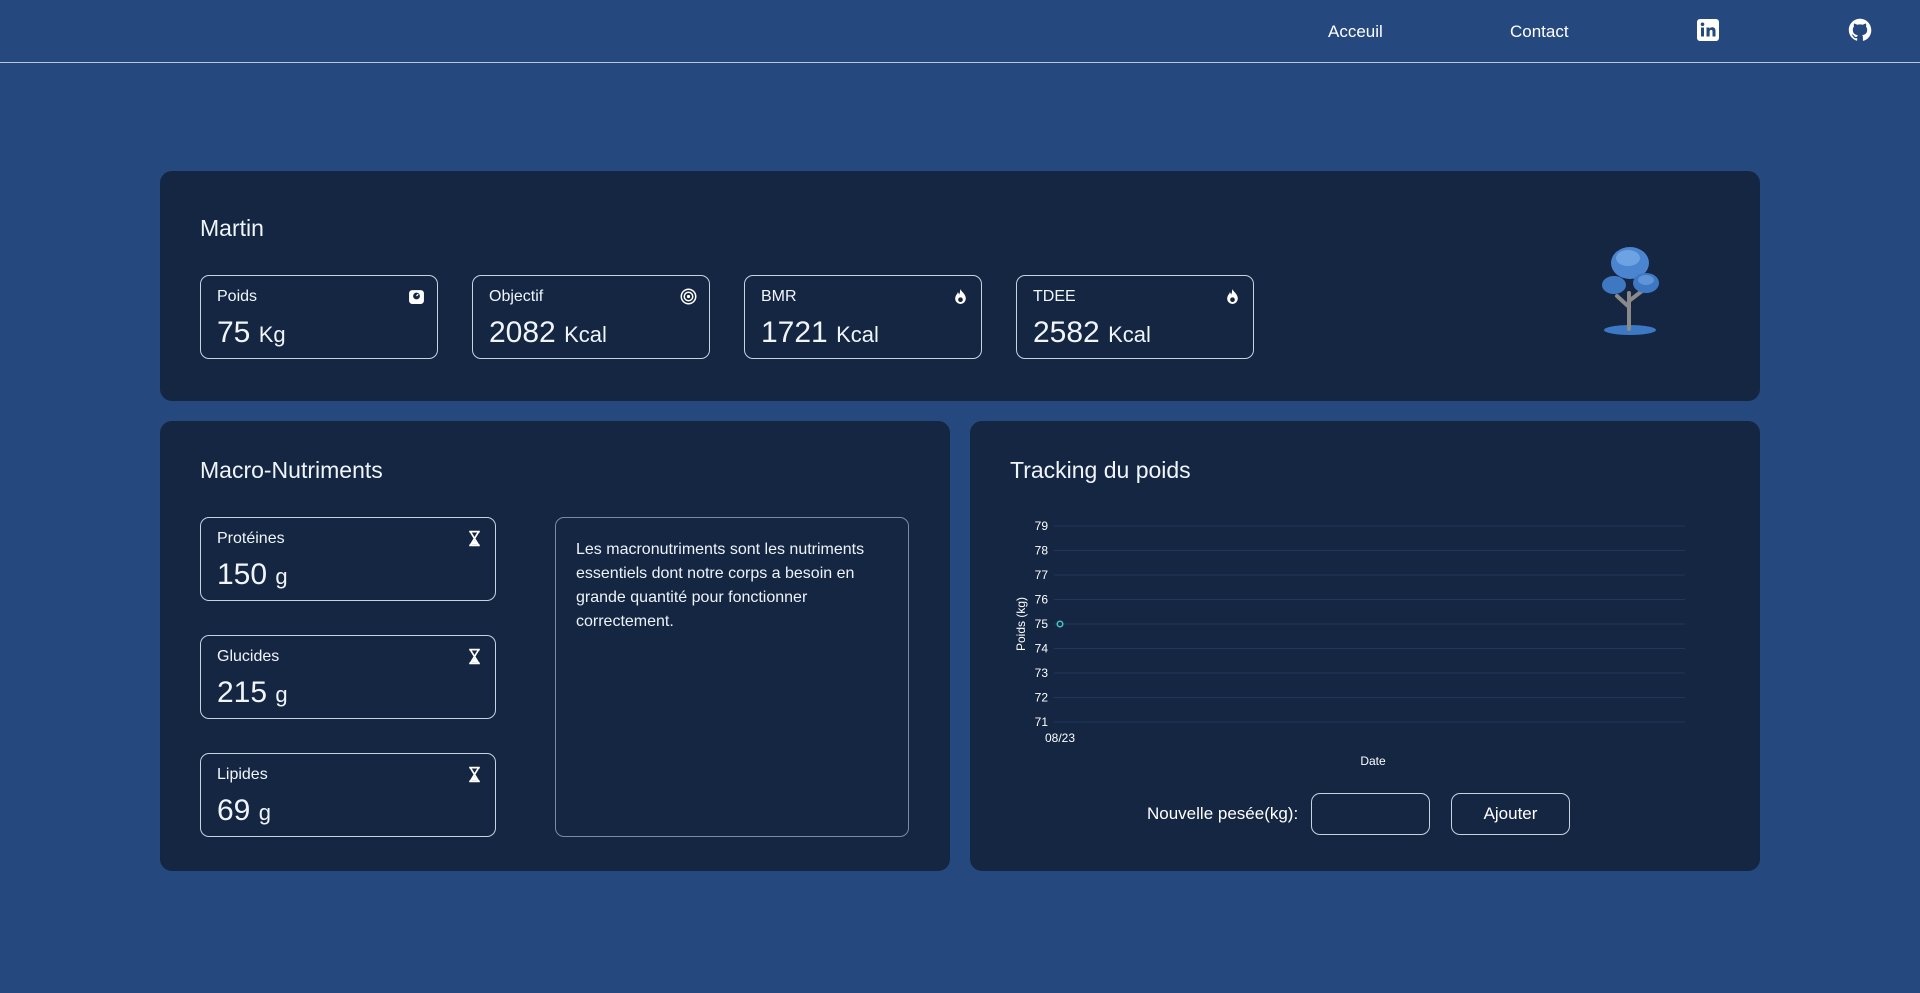 The image size is (1920, 993). What do you see at coordinates (232, 228) in the screenshot?
I see `profile-name: Martin` at bounding box center [232, 228].